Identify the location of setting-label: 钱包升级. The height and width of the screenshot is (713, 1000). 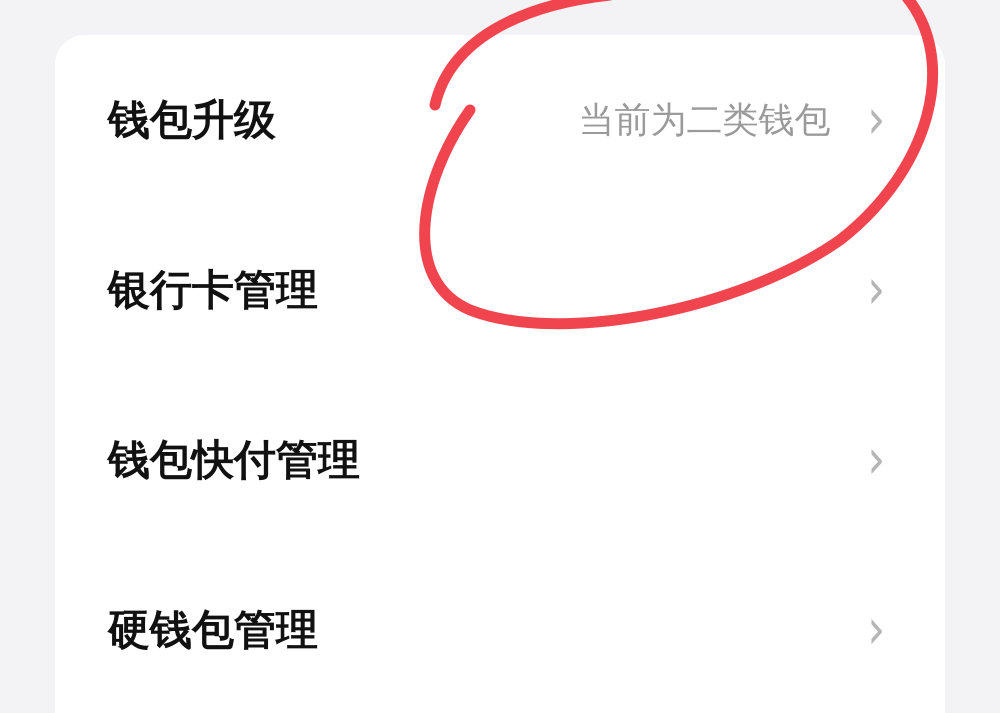
(192, 120).